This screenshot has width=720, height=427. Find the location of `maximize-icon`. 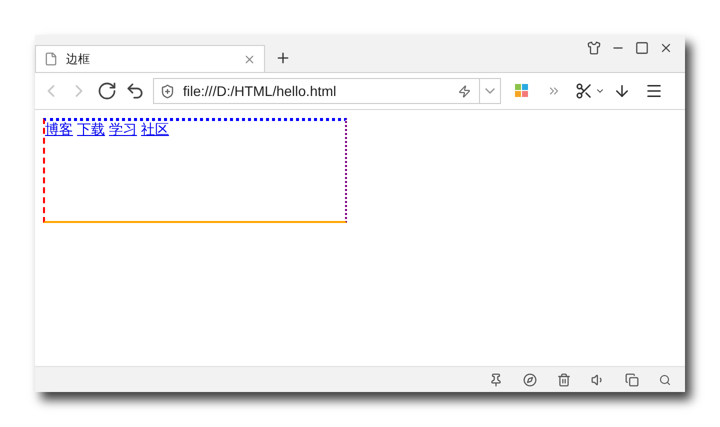

maximize-icon is located at coordinates (642, 48).